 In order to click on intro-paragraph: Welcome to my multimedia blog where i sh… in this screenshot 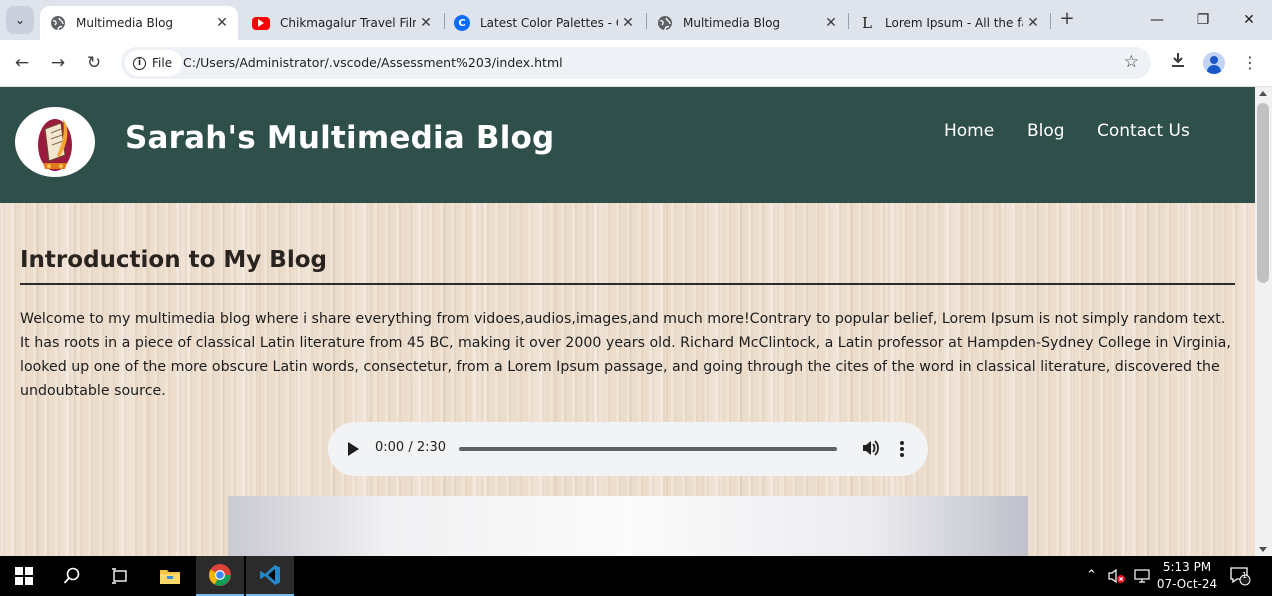, I will do `click(625, 355)`.